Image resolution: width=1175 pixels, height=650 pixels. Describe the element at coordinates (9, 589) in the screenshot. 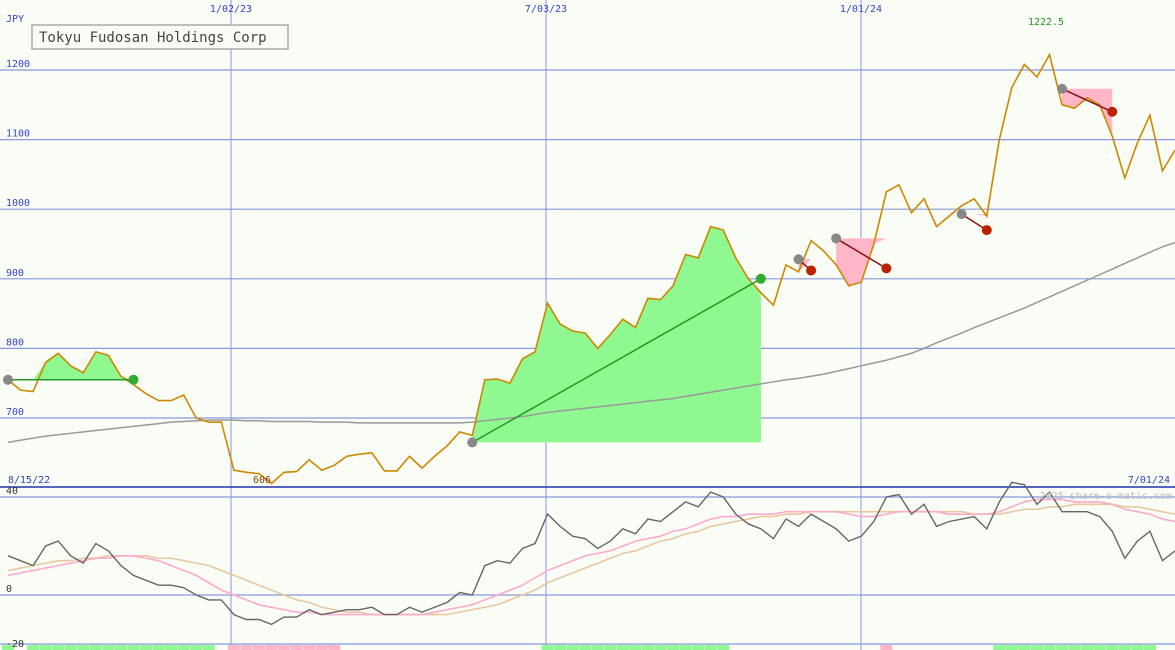

I see `indicator-tick-label: 0` at that location.